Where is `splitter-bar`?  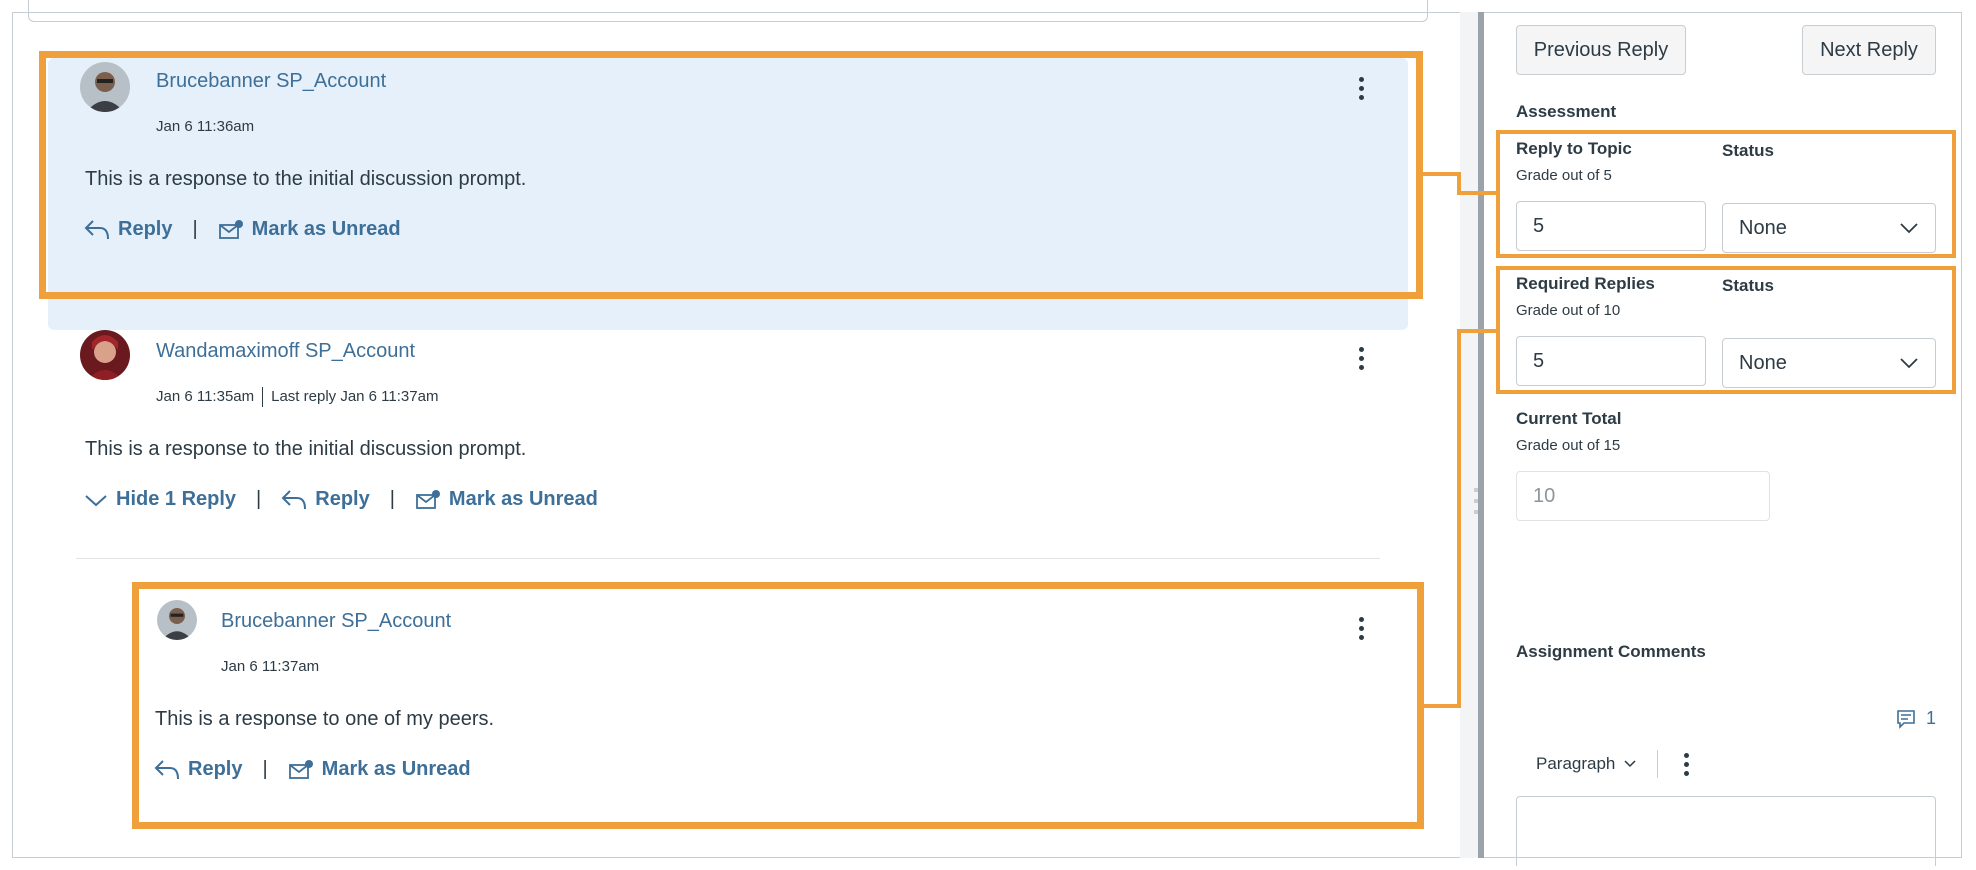 splitter-bar is located at coordinates (1481, 435).